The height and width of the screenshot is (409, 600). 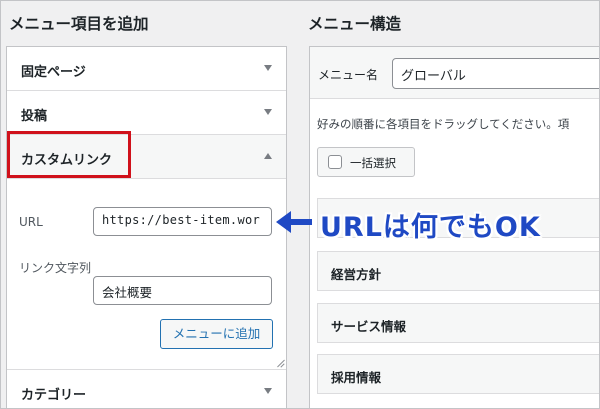 What do you see at coordinates (146, 113) in the screenshot?
I see `section-posts: 投稿` at bounding box center [146, 113].